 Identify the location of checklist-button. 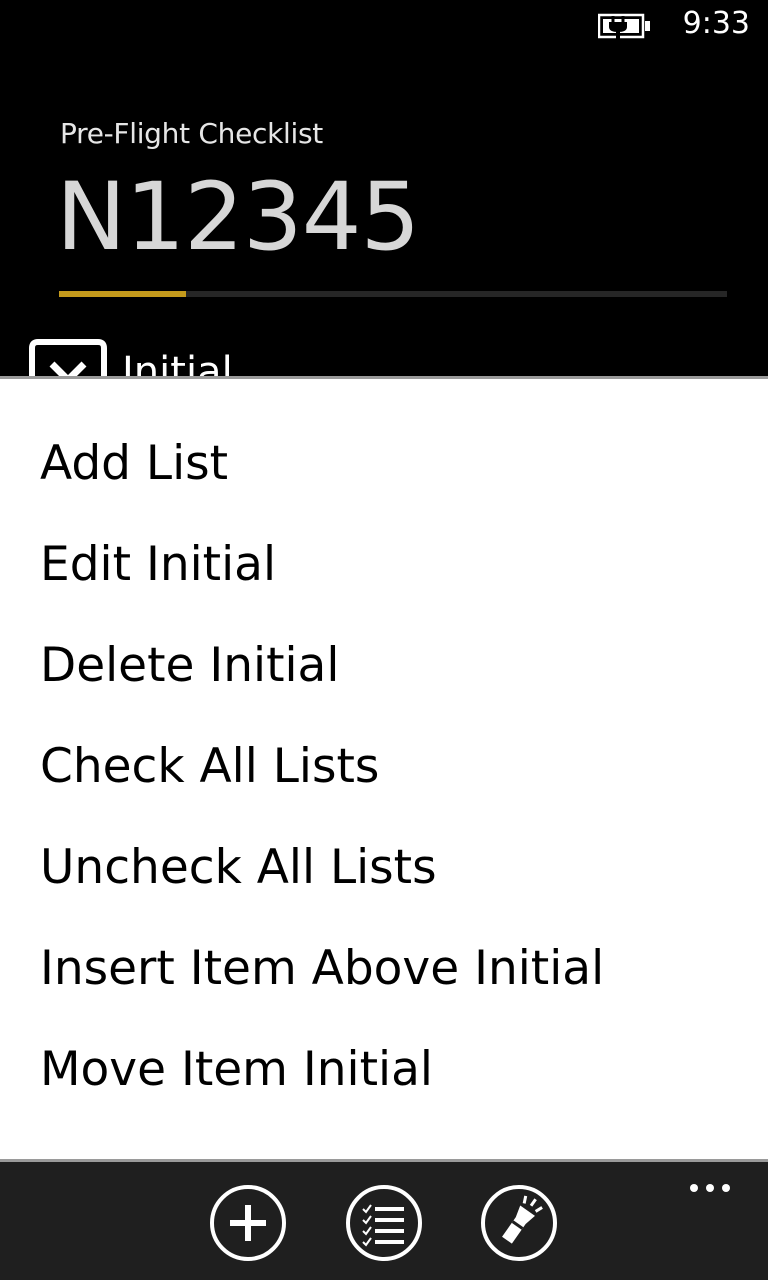
(384, 1223).